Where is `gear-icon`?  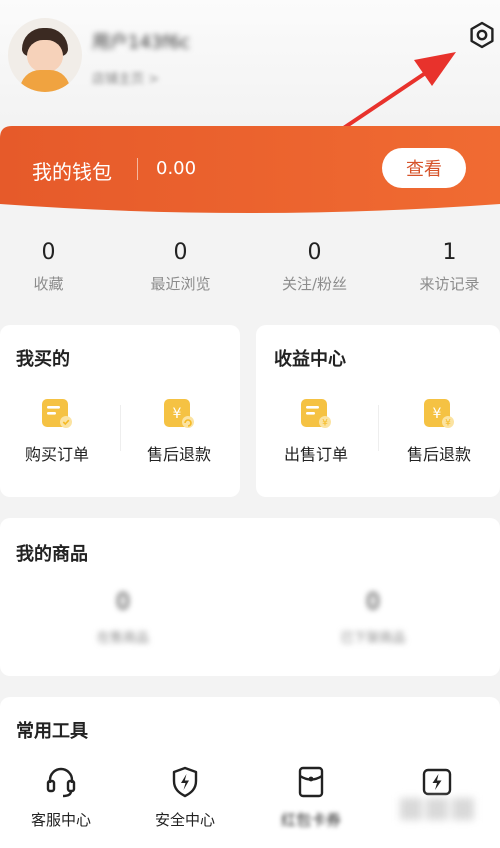
gear-icon is located at coordinates (482, 35).